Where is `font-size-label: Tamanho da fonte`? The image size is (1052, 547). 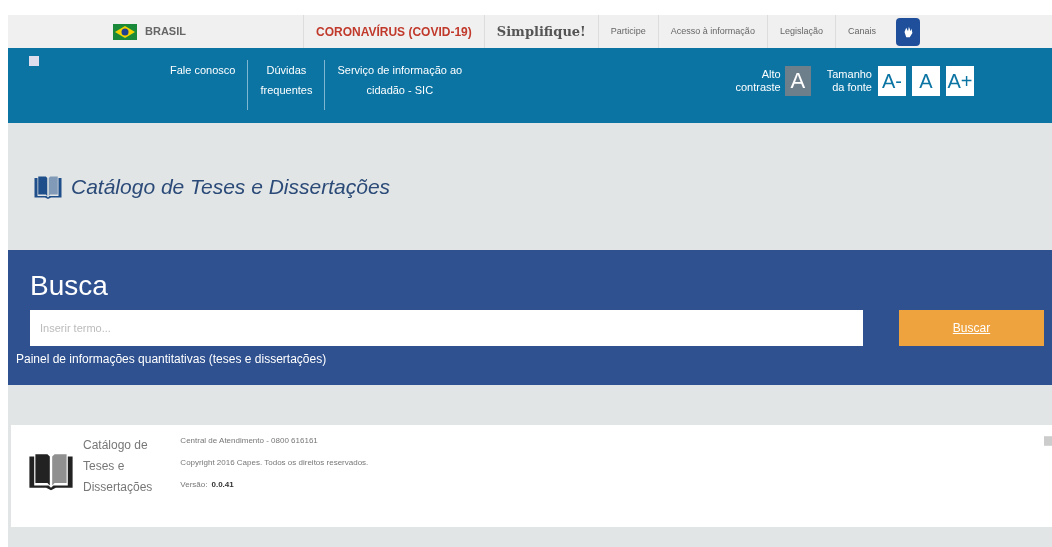 font-size-label: Tamanho da fonte is located at coordinates (849, 81).